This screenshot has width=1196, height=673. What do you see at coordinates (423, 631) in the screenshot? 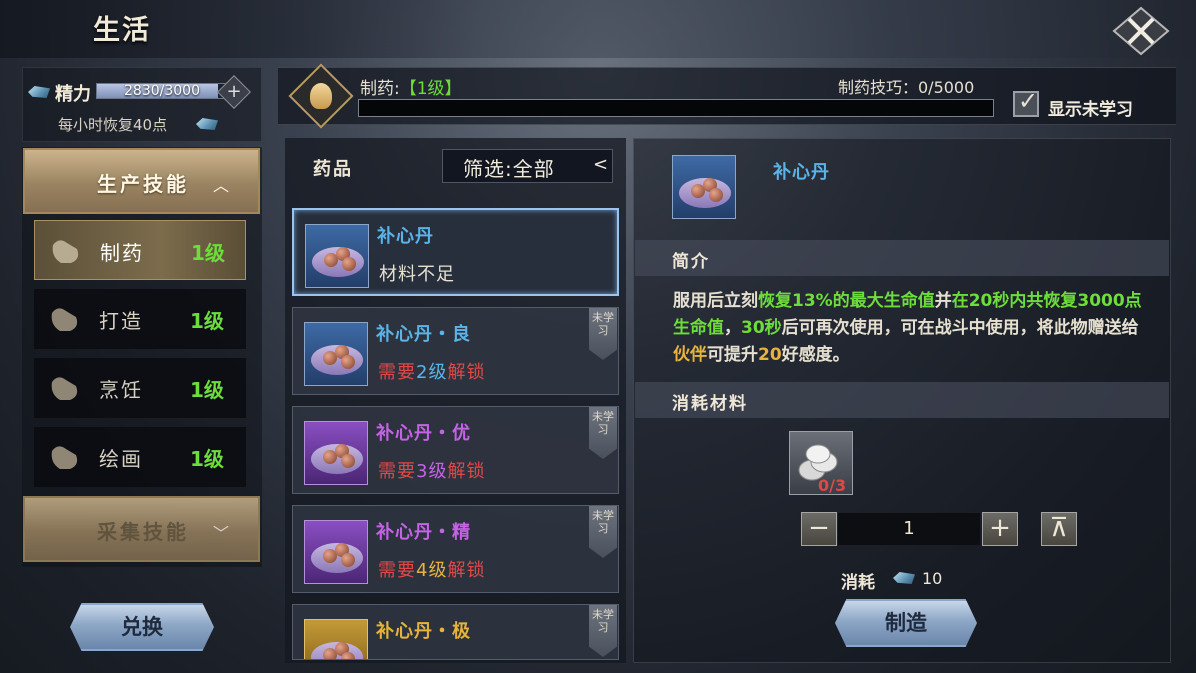
I see `recipe-name: 补心丹・极` at bounding box center [423, 631].